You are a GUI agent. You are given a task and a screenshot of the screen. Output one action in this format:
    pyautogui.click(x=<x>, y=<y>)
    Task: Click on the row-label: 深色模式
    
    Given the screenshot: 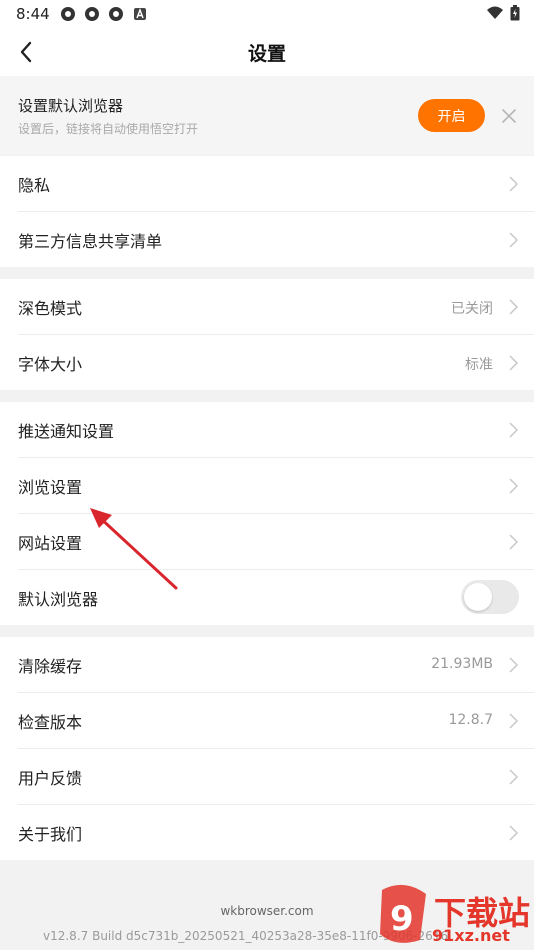 What is the action you would take?
    pyautogui.click(x=50, y=308)
    